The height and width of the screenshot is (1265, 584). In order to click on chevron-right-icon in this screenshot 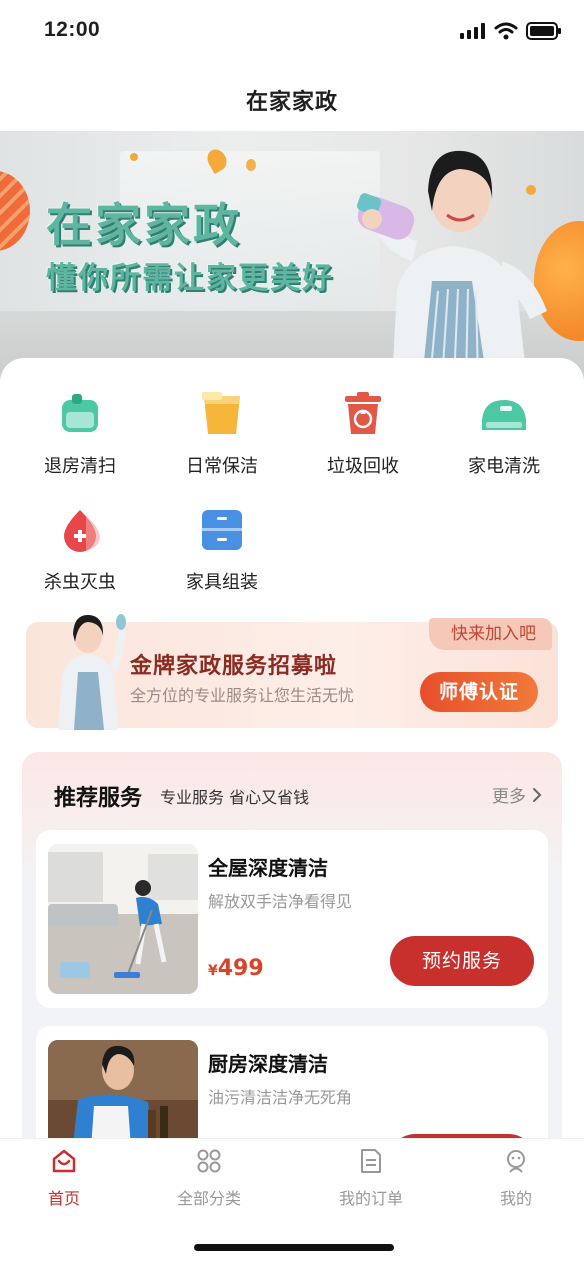, I will do `click(537, 794)`.